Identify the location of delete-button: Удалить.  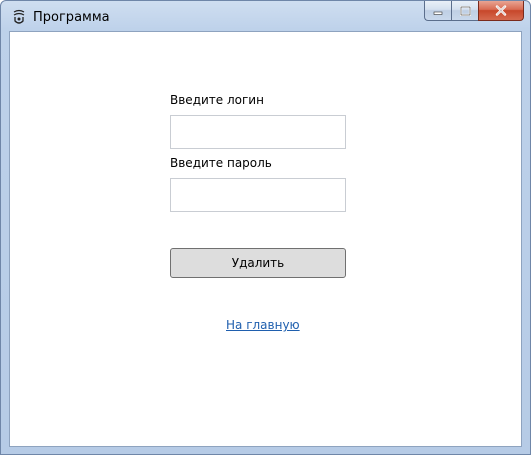
(258, 263).